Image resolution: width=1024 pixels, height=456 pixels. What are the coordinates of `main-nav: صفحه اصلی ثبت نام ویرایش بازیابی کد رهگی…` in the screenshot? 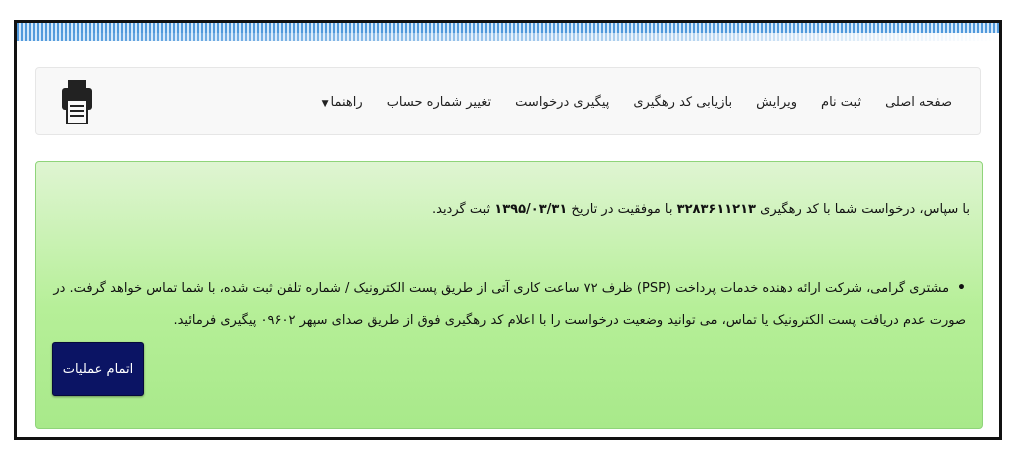 It's located at (637, 102).